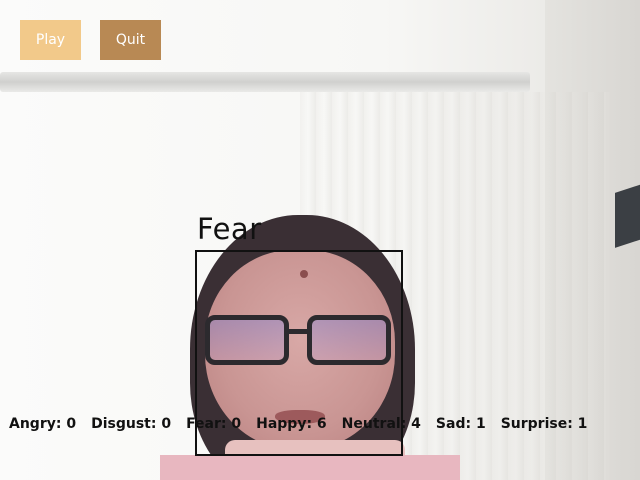 The image size is (640, 480). What do you see at coordinates (460, 424) in the screenshot?
I see `count-sad: Sad: 1` at bounding box center [460, 424].